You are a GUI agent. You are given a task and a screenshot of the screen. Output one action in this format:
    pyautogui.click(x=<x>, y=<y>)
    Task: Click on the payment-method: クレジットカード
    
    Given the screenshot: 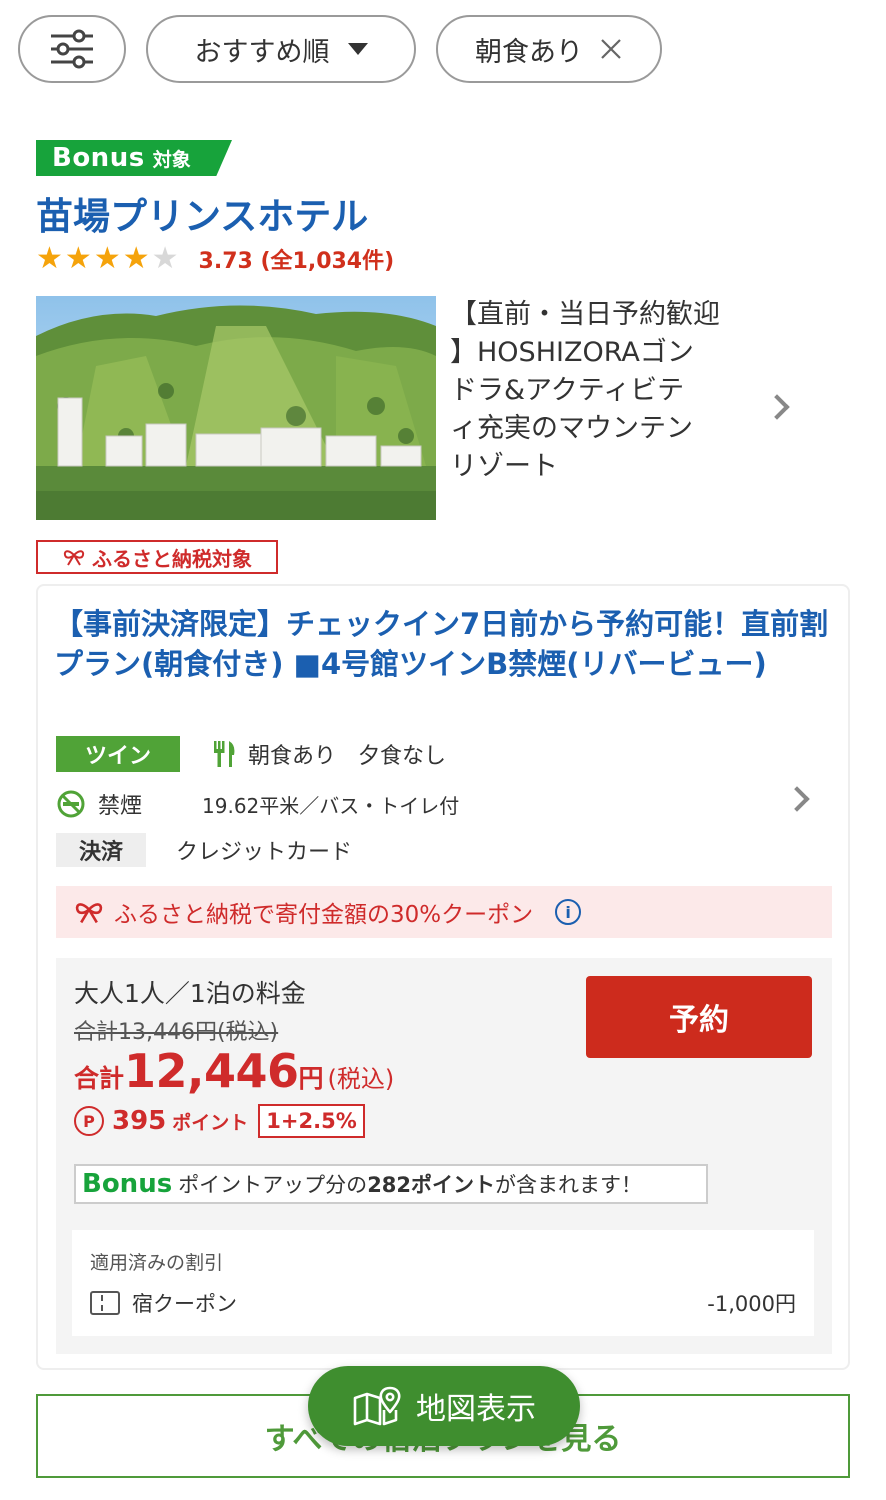 What is the action you would take?
    pyautogui.click(x=264, y=852)
    